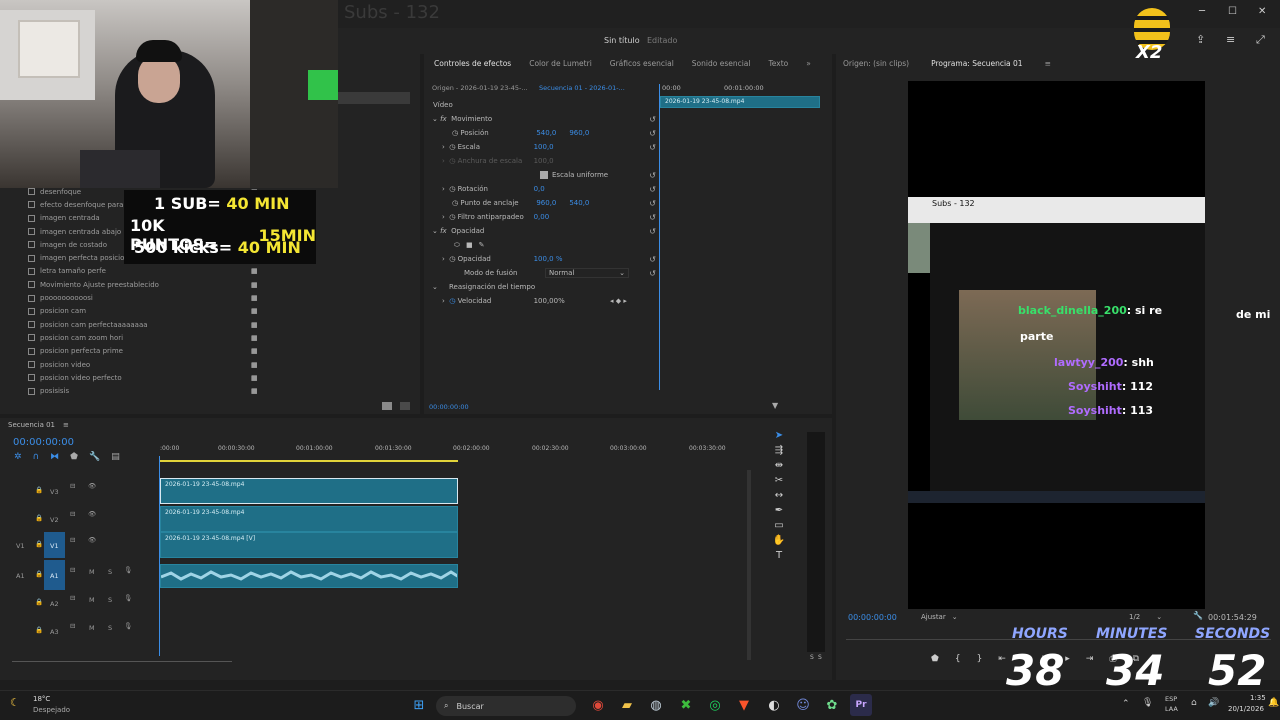  What do you see at coordinates (832, 705) in the screenshot?
I see `chatgpt-icon: ✿` at bounding box center [832, 705].